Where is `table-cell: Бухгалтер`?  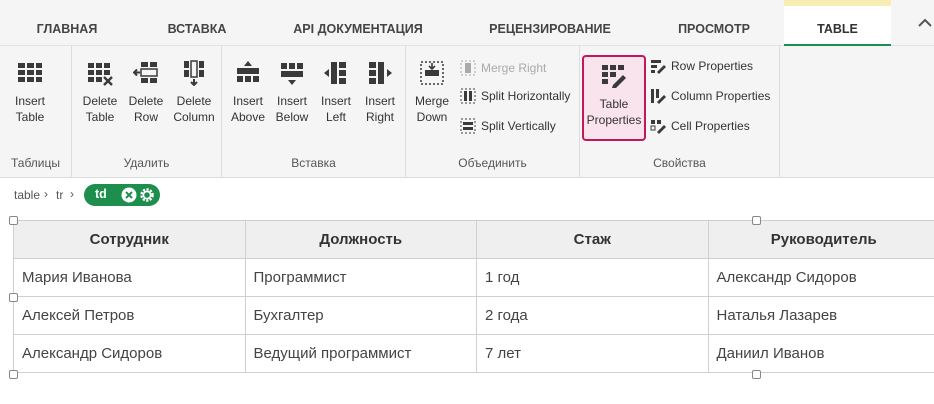
table-cell: Бухгалтер is located at coordinates (360, 315).